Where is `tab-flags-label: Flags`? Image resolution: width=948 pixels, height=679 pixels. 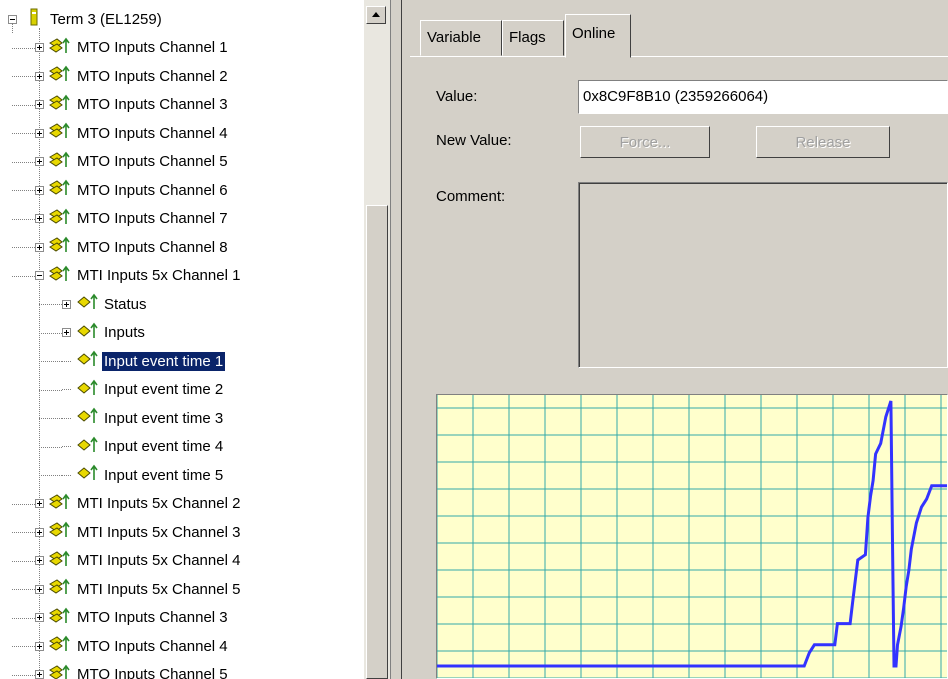 tab-flags-label: Flags is located at coordinates (527, 37).